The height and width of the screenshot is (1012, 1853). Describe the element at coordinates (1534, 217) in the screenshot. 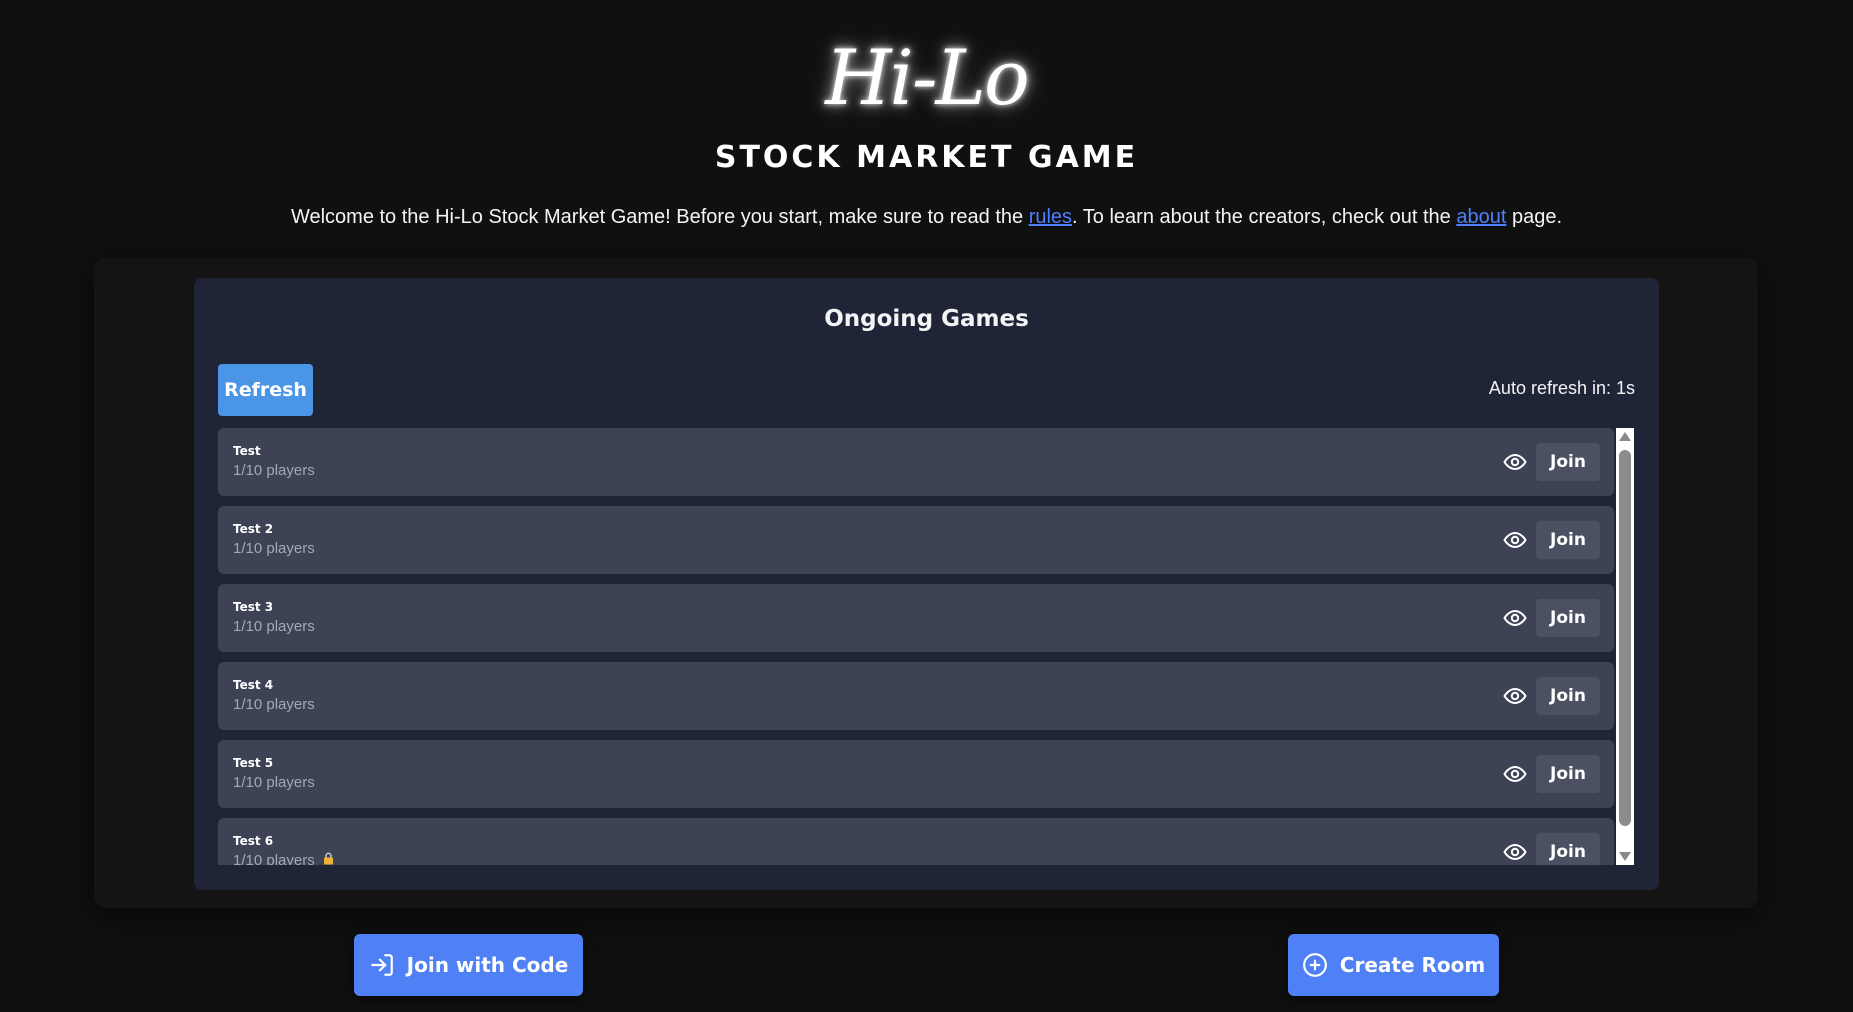

I see `welcome-text-suffix: page.` at that location.